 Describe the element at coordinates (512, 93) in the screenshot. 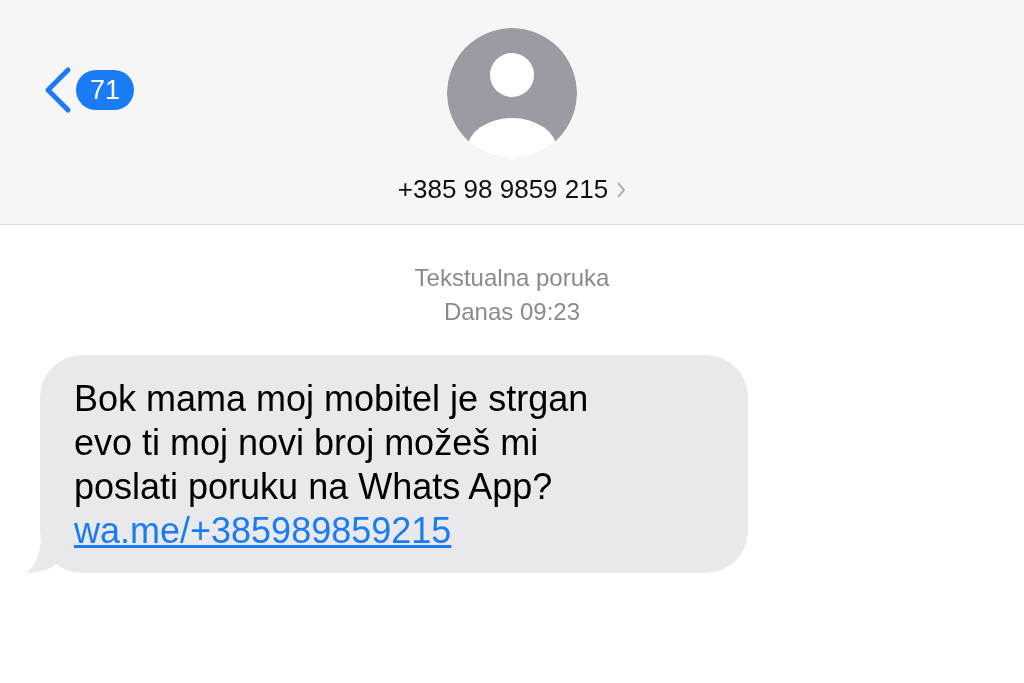

I see `avatar-icon` at that location.